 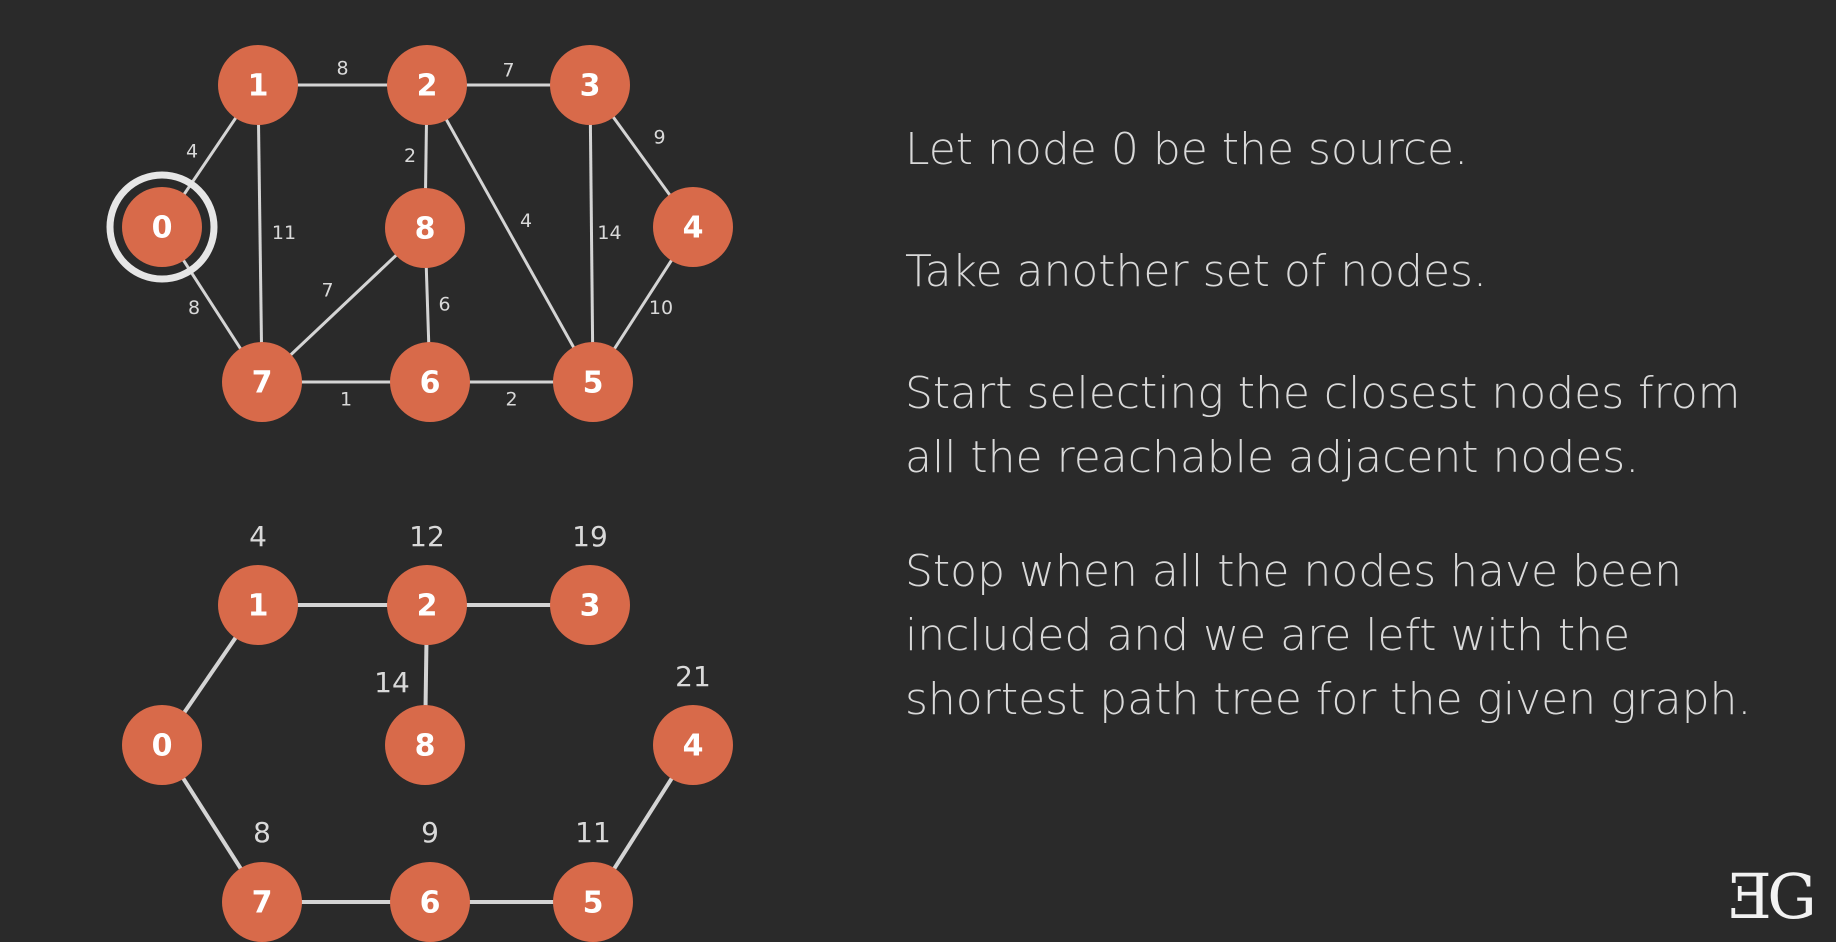 I want to click on top-graph-nodes: 0 1 2 3 4 5 6 7 8, so click(x=419, y=233).